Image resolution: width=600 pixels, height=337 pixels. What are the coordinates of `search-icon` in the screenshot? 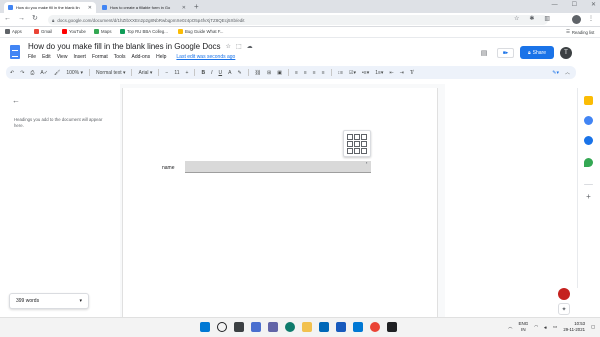 It's located at (222, 327).